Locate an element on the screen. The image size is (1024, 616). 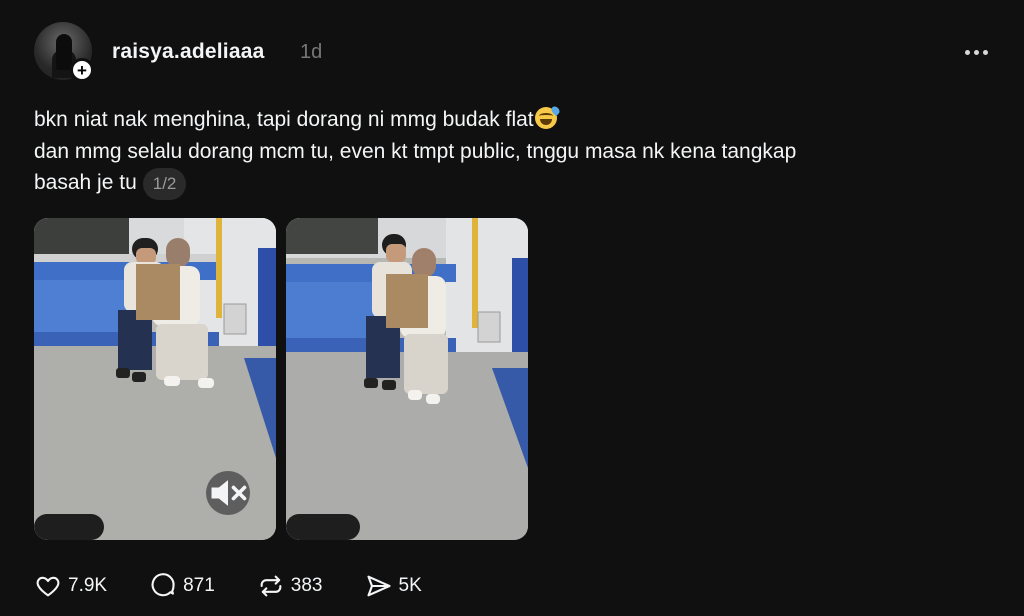
like-button: 7.9K is located at coordinates (70, 586).